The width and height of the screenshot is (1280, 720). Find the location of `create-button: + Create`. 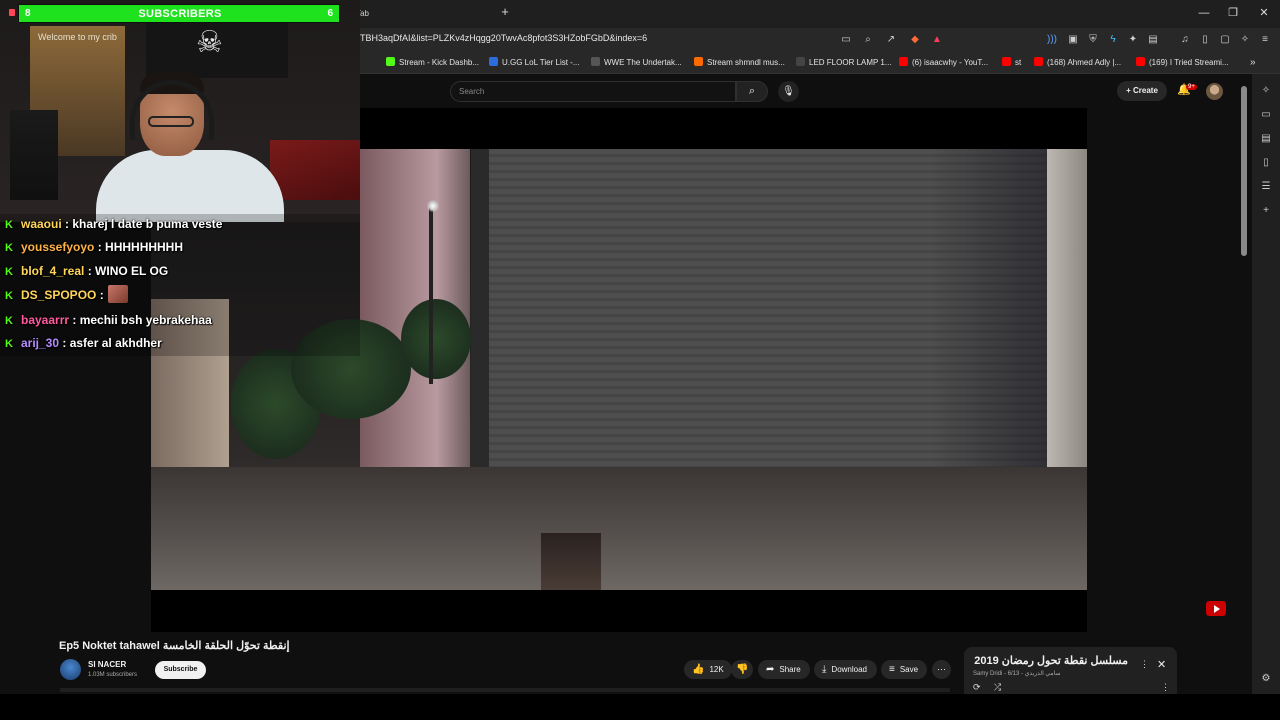

create-button: + Create is located at coordinates (1142, 91).